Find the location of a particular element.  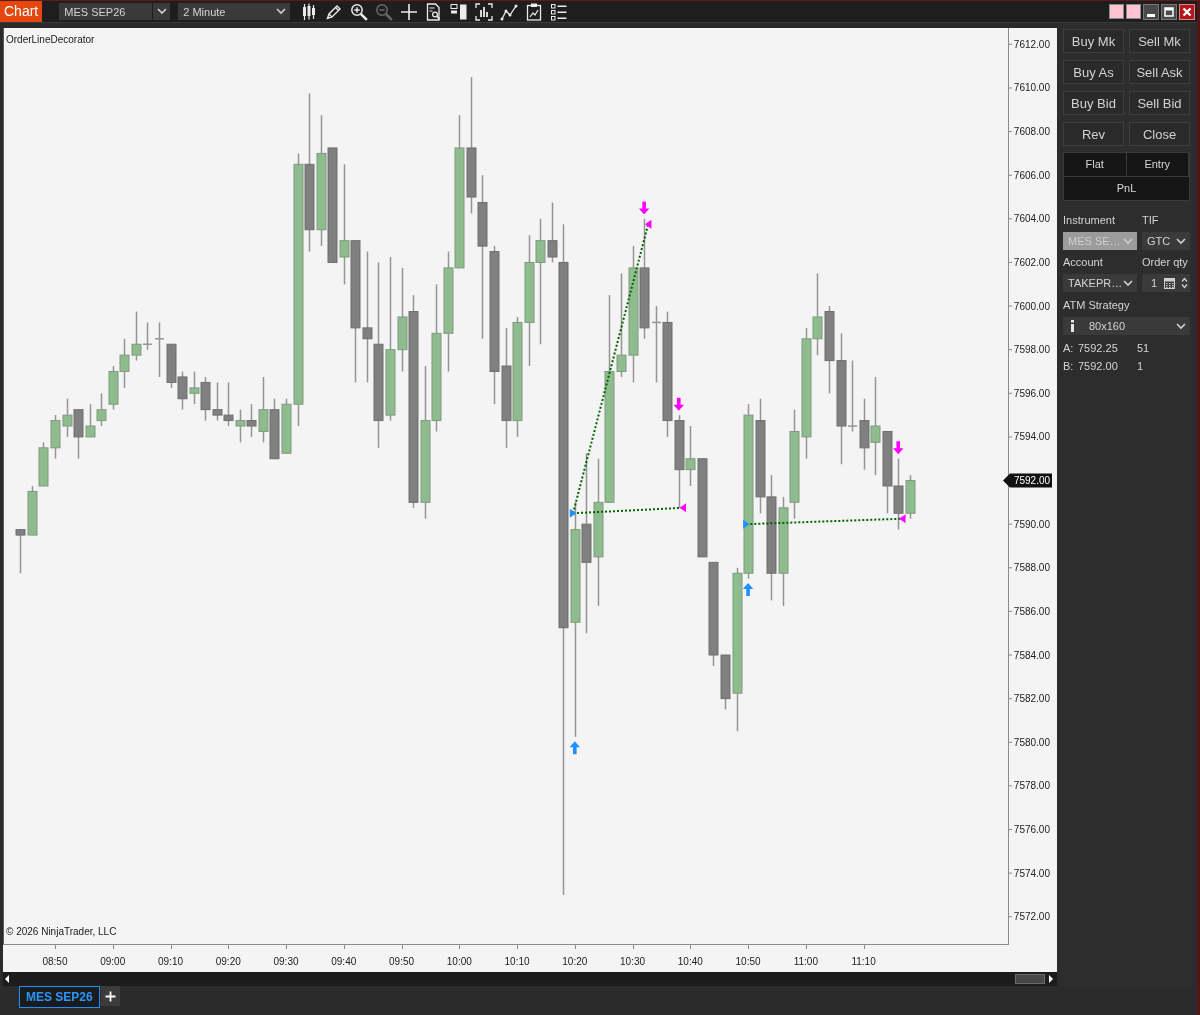

time-axis-label: 11:10 is located at coordinates (863, 961).